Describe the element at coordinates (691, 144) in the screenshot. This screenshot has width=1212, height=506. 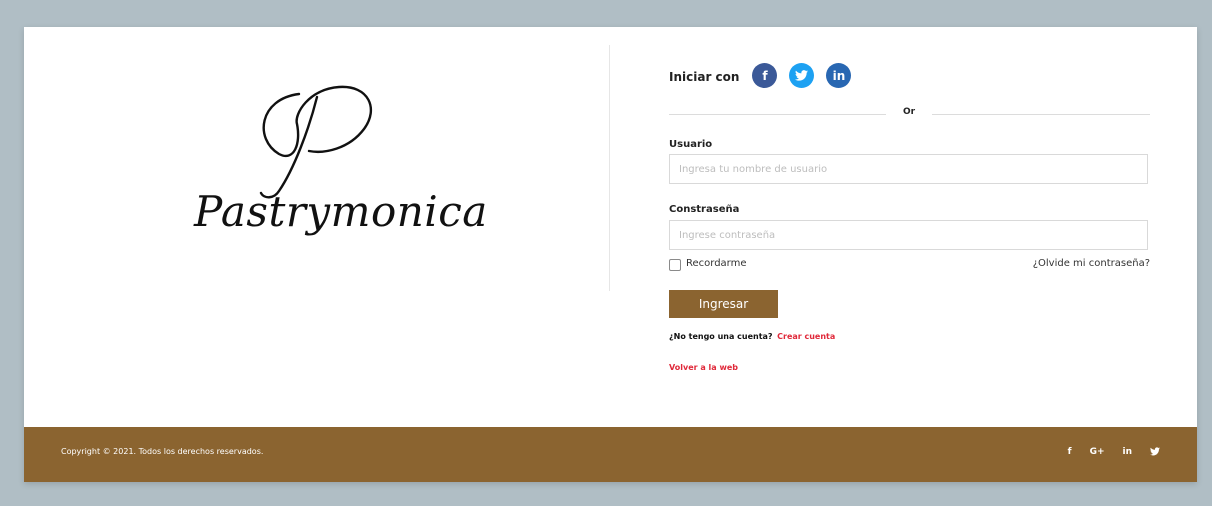
I see `username-label: Usuario` at that location.